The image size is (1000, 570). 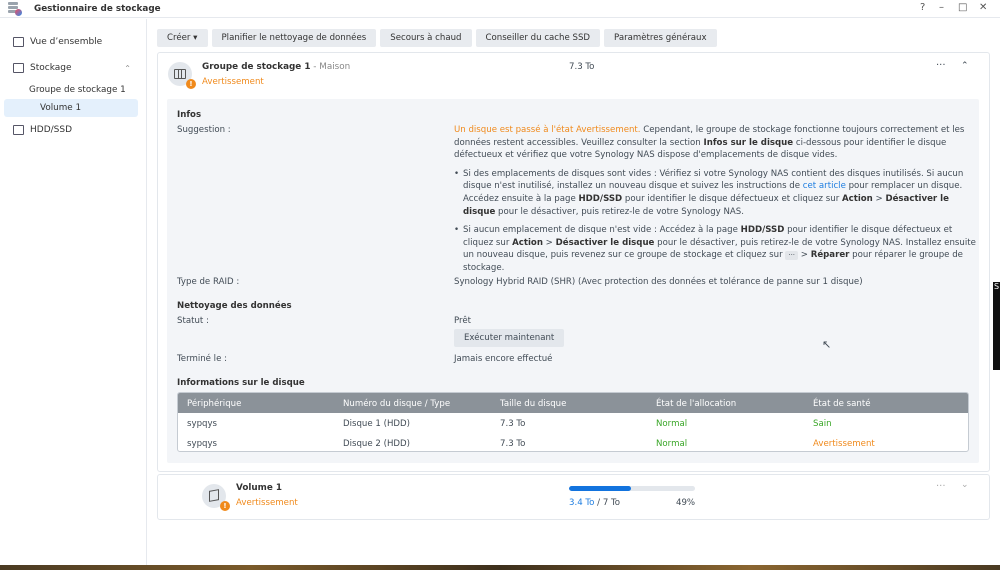 What do you see at coordinates (965, 66) in the screenshot?
I see `collapse-icon: ⌃` at bounding box center [965, 66].